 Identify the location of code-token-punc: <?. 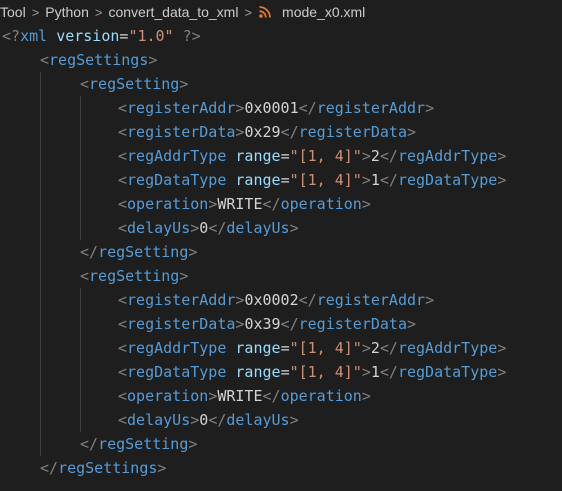
(11, 36).